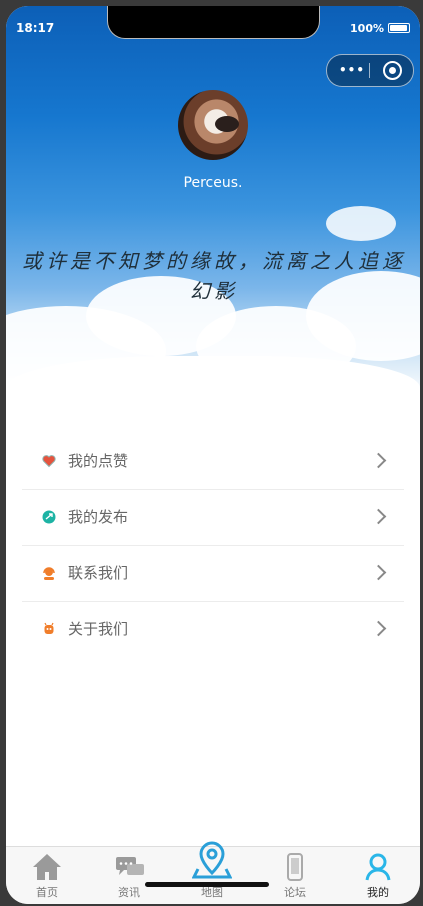  Describe the element at coordinates (49, 461) in the screenshot. I see `heart-icon` at that location.